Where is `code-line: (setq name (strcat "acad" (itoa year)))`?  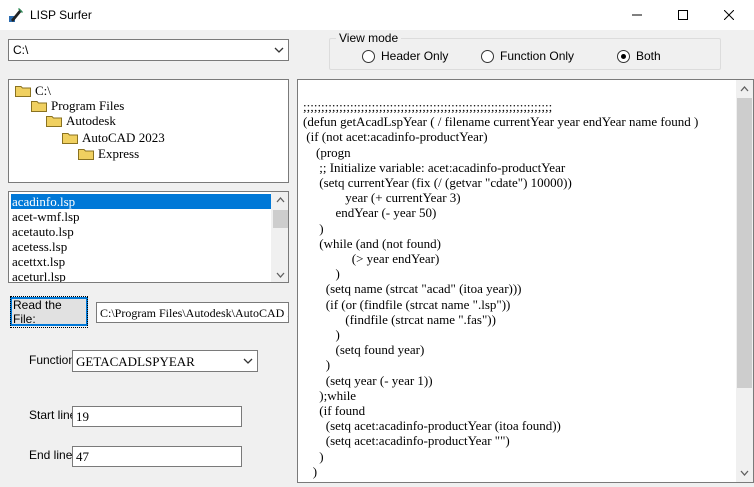 code-line: (setq name (strcat "acad" (itoa year))) is located at coordinates (412, 289).